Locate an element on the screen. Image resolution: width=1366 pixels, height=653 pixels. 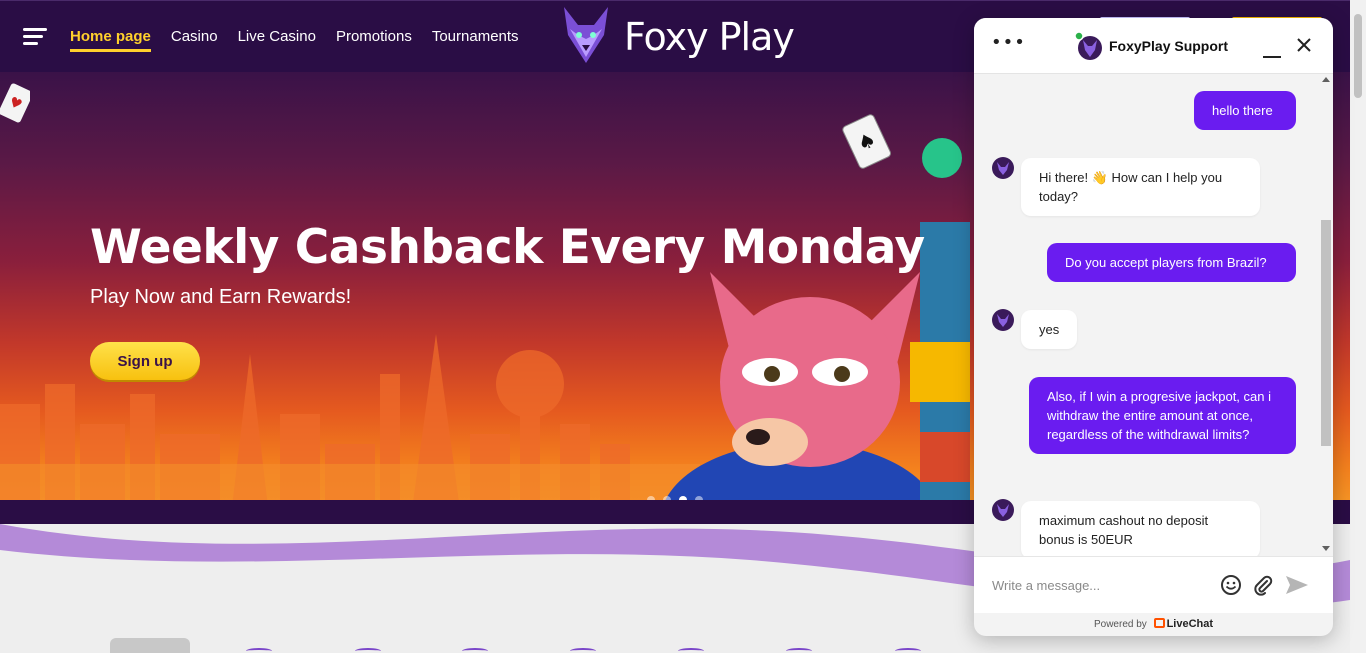
site-logo: Foxy Play is located at coordinates (677, 37).